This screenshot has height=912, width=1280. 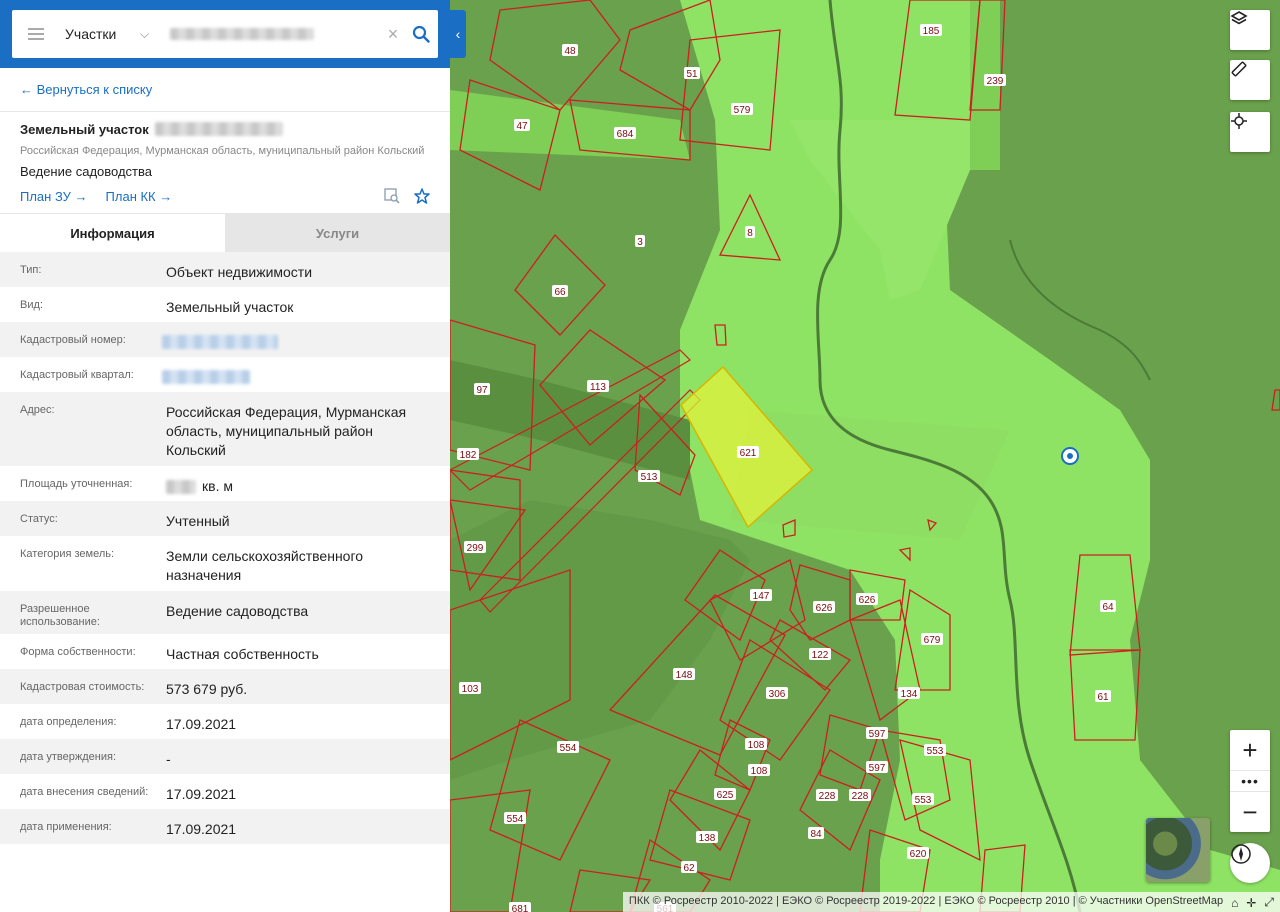 What do you see at coordinates (421, 34) in the screenshot?
I see `search-button` at bounding box center [421, 34].